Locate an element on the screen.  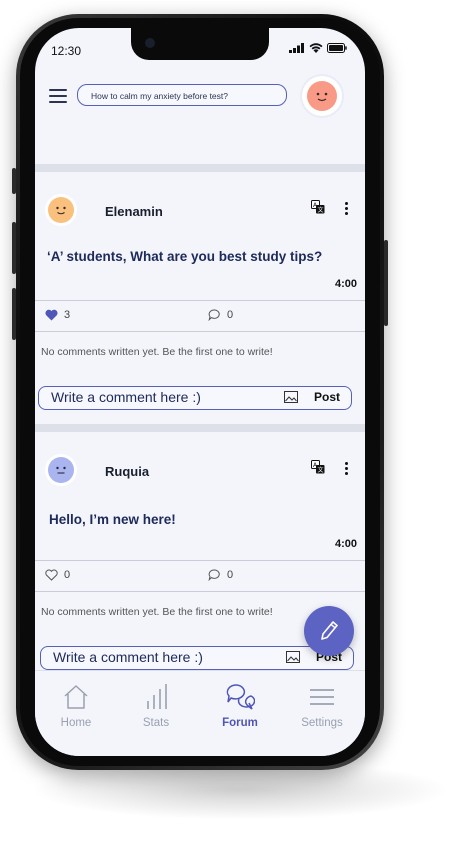
post-text: Hello, I’m new here! is located at coordinates (112, 519).